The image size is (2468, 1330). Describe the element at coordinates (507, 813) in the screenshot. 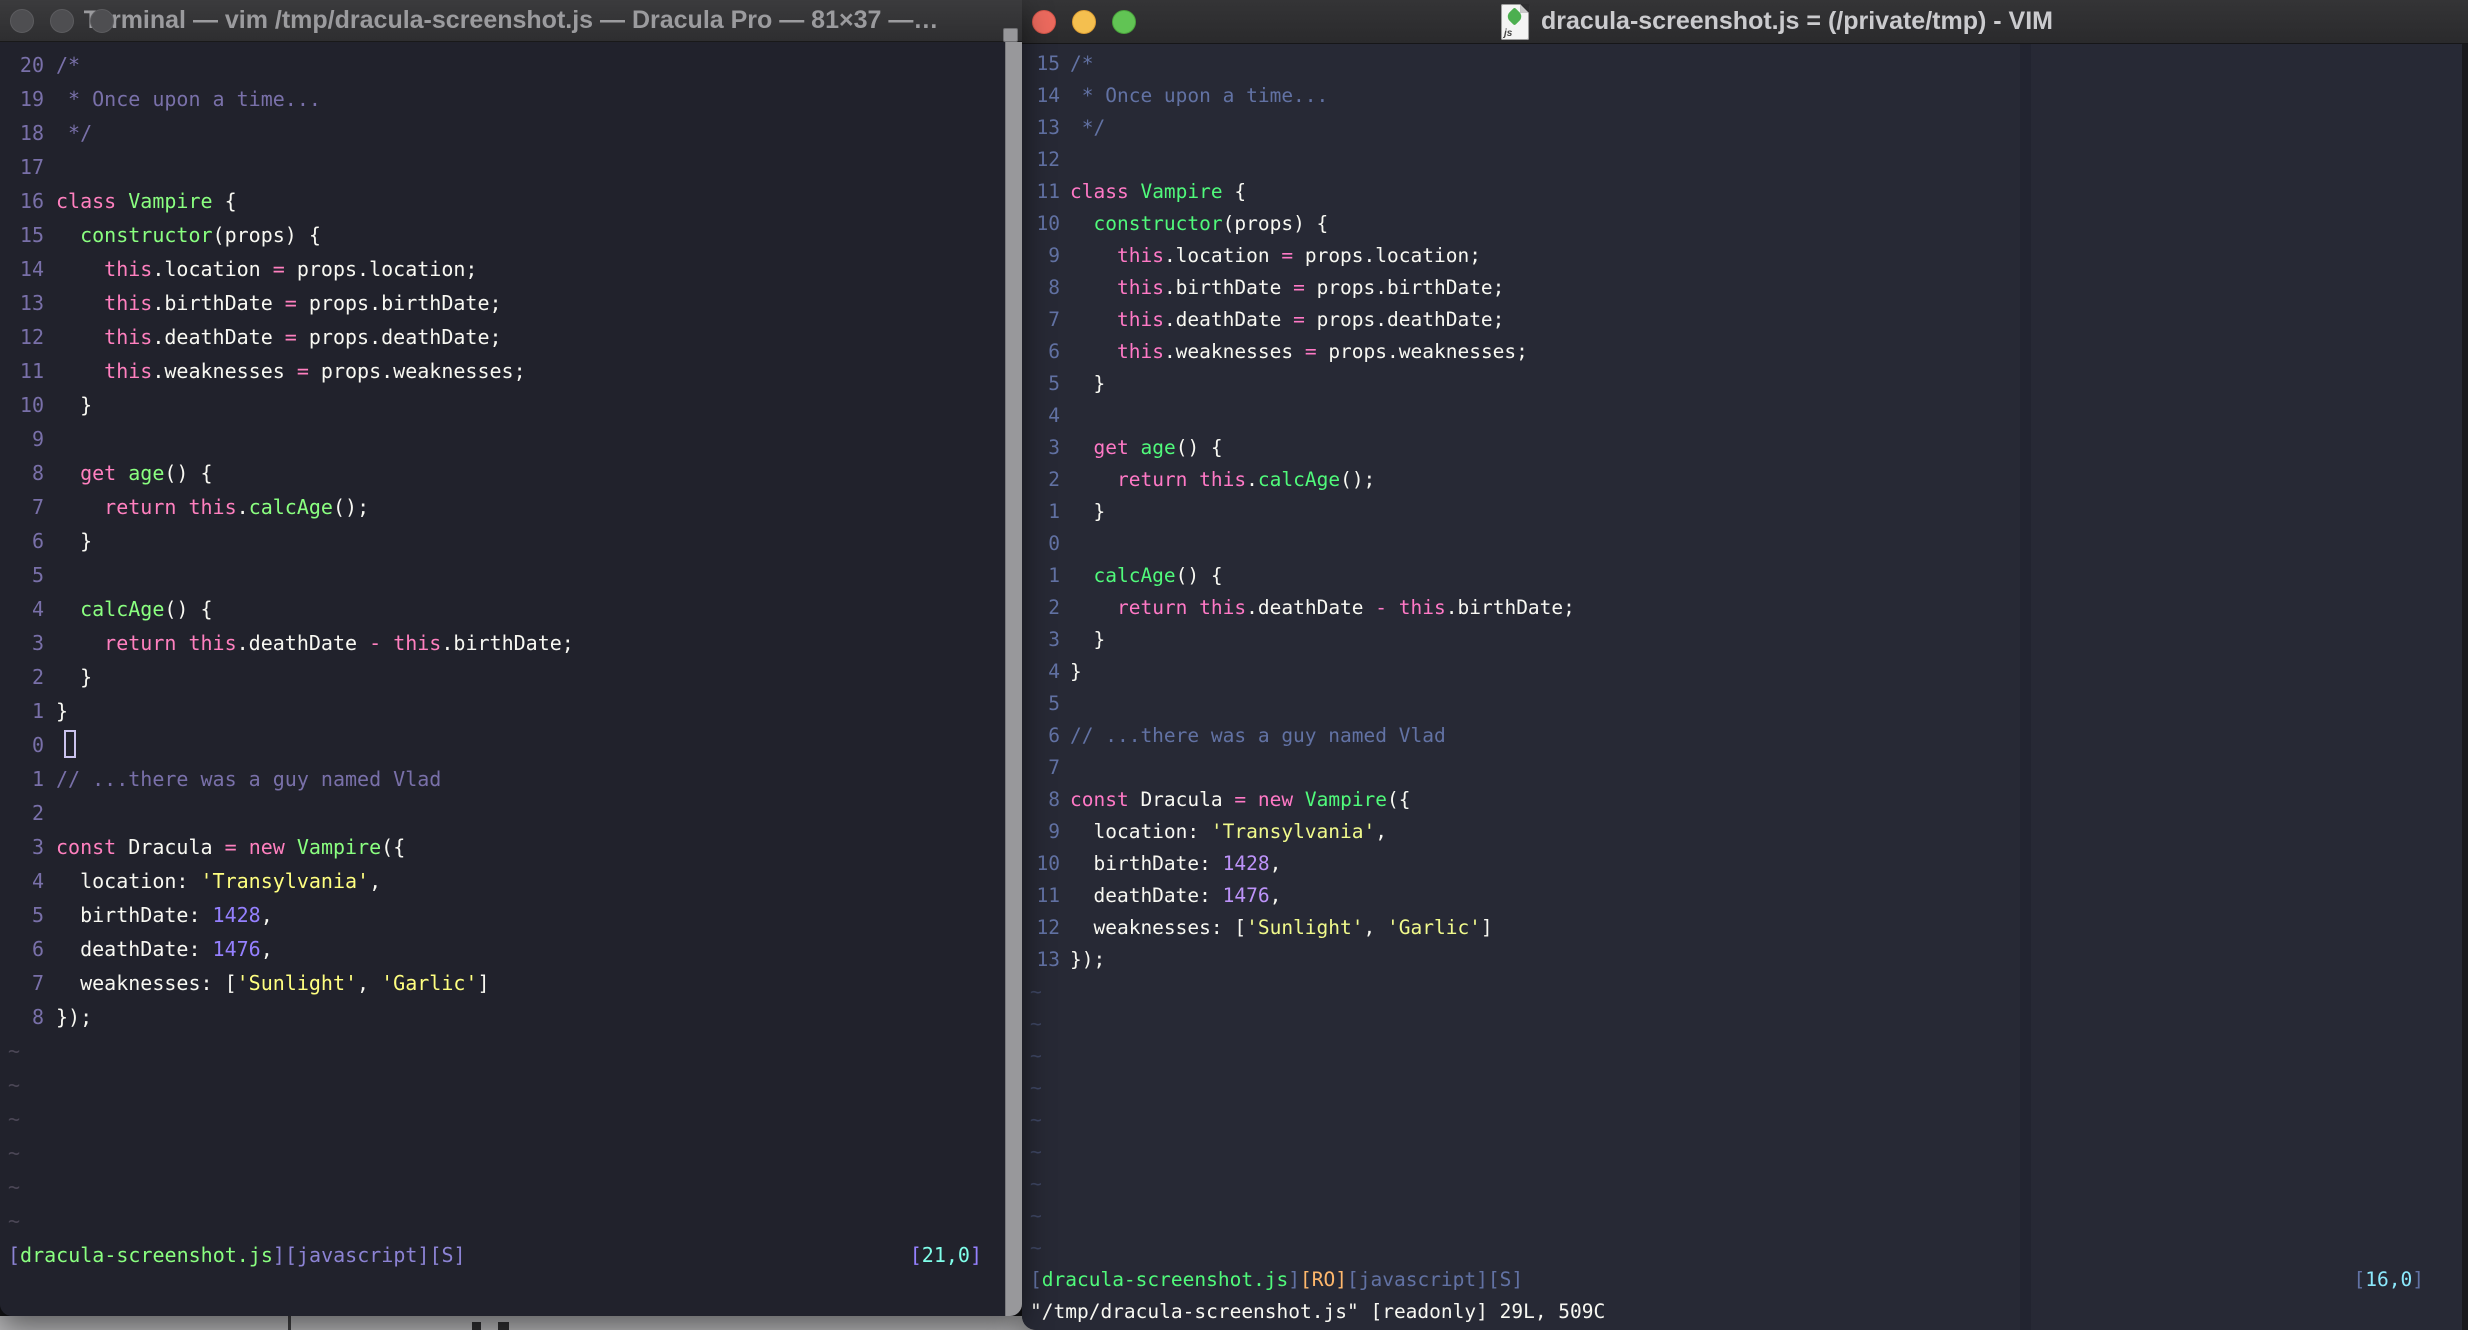

I see `code-line: 2` at that location.